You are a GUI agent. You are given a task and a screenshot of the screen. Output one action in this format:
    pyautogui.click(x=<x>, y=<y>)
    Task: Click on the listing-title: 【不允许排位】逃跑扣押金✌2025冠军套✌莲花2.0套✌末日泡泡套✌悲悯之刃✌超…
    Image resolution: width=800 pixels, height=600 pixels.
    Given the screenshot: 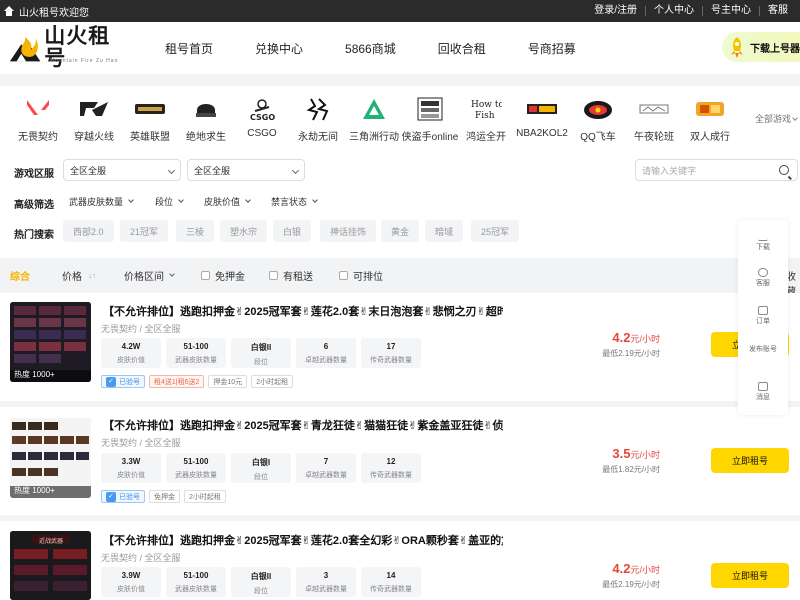 What is the action you would take?
    pyautogui.click(x=303, y=311)
    